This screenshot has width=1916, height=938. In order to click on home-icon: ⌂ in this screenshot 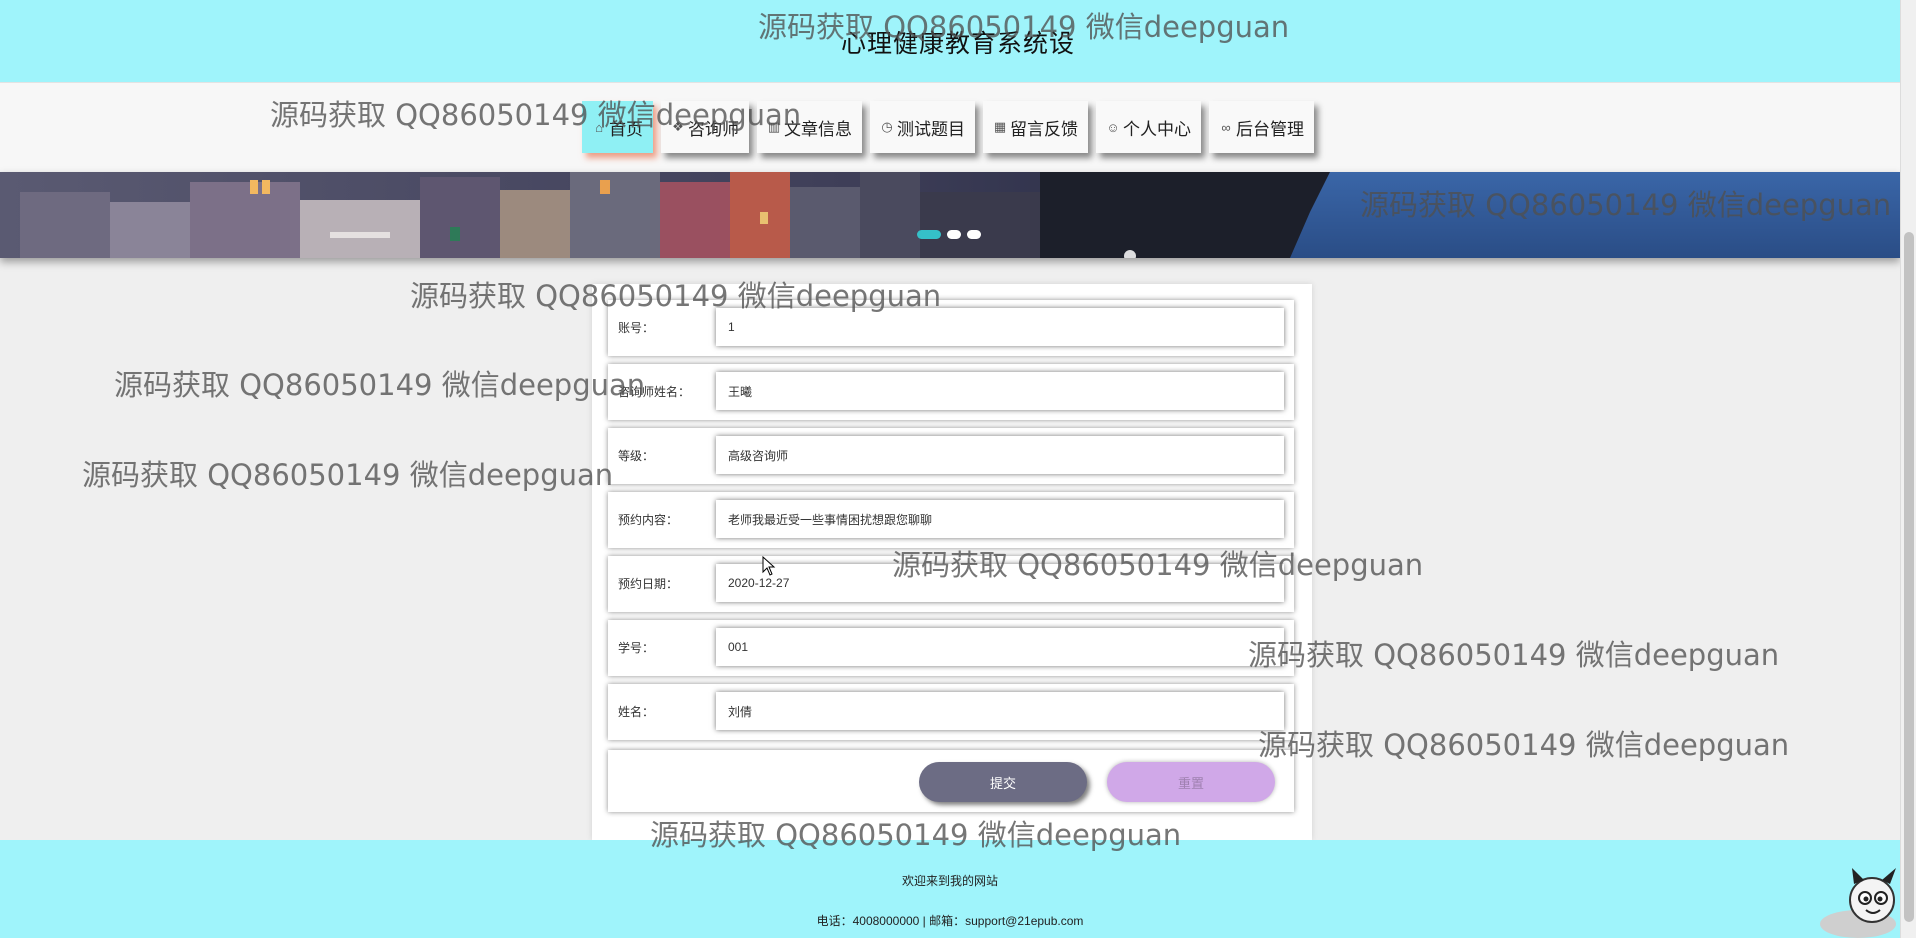, I will do `click(599, 127)`.